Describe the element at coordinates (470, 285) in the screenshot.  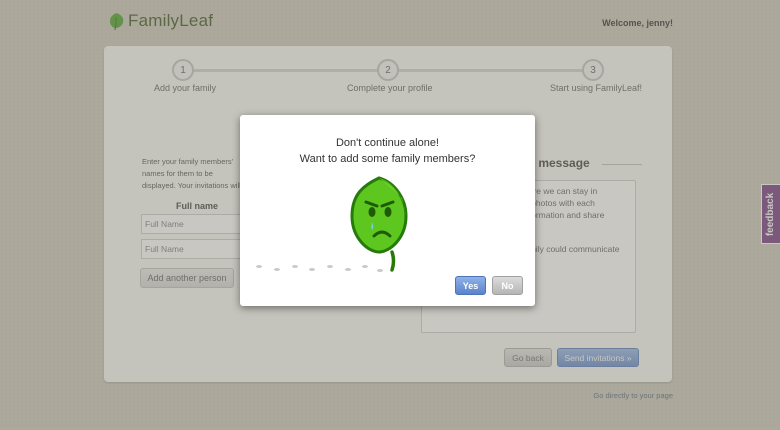
I see `yes-button: Yes` at that location.